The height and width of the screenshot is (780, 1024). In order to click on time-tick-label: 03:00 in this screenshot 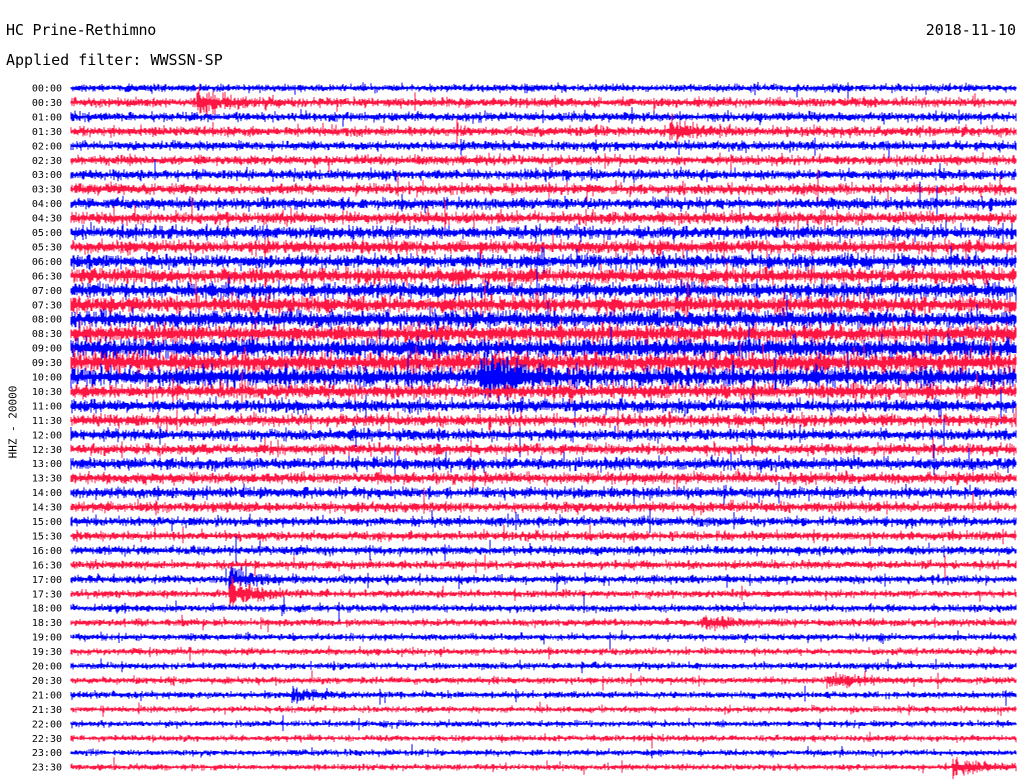, I will do `click(47, 175)`.